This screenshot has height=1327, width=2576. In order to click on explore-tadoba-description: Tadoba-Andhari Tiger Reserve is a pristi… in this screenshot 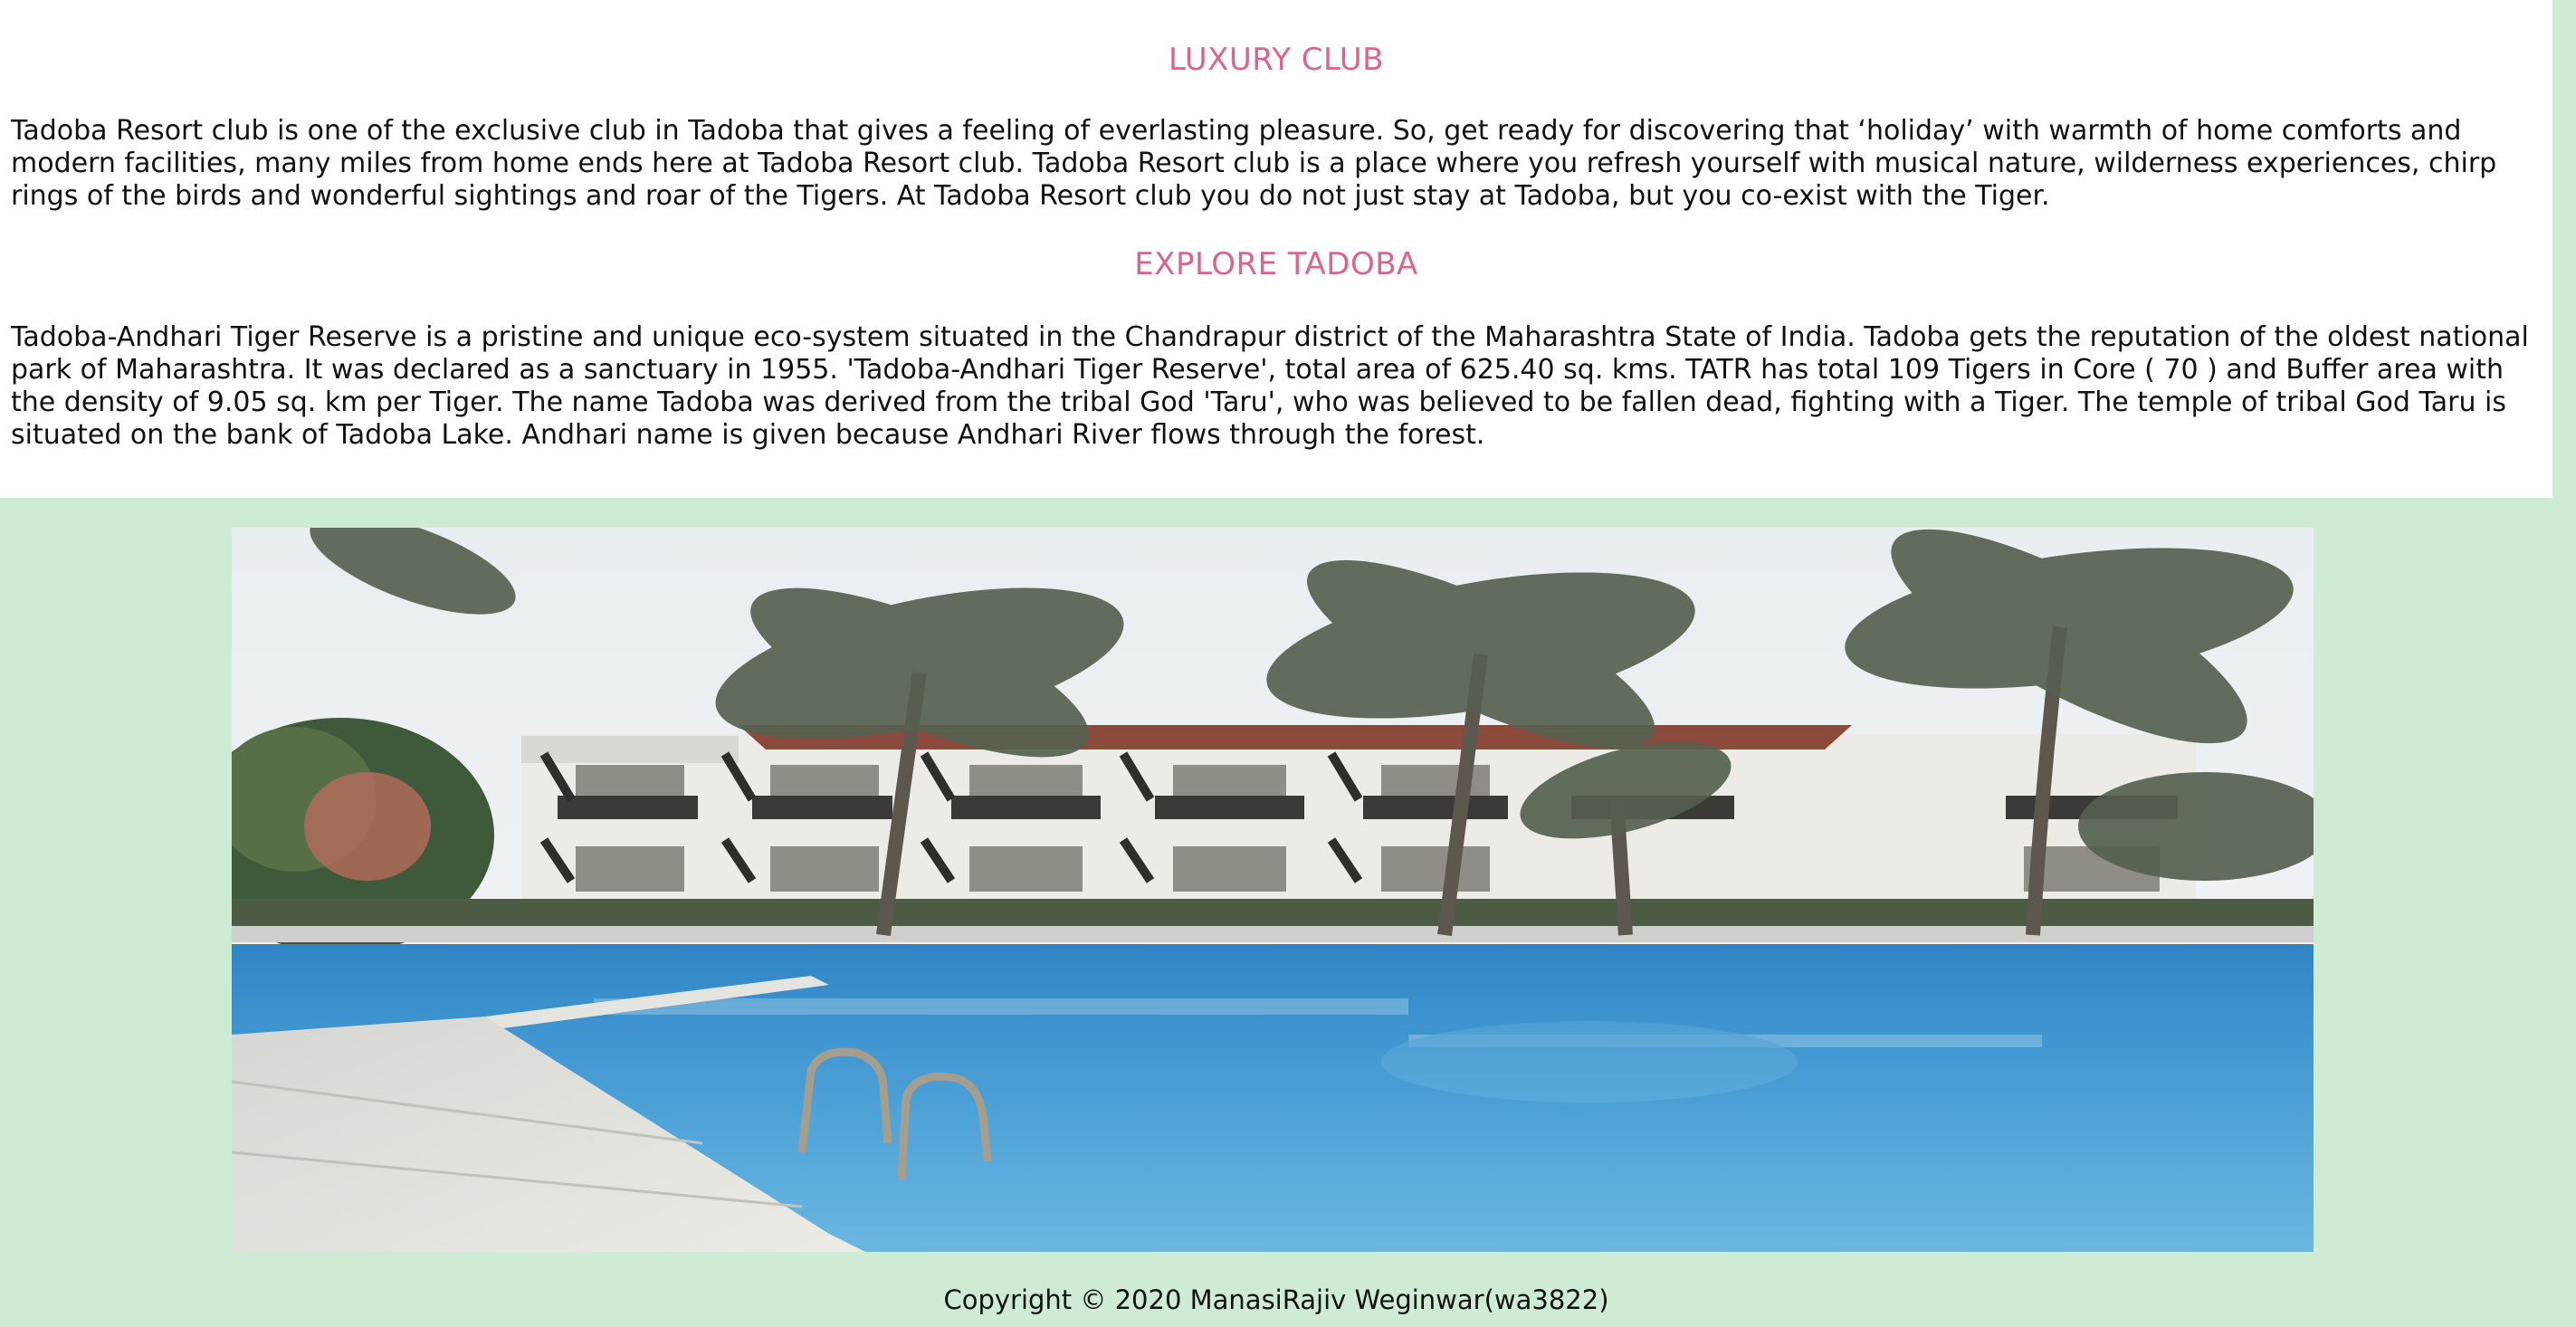, I will do `click(1270, 386)`.